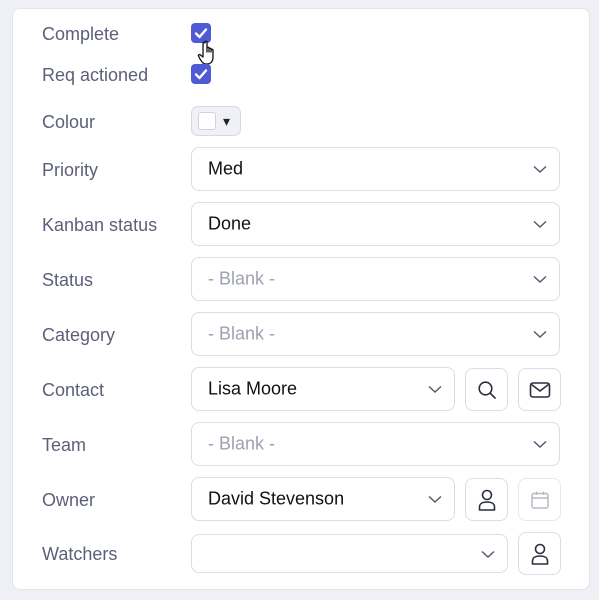  Describe the element at coordinates (253, 388) in the screenshot. I see `contact-value: Lisa Moore` at that location.